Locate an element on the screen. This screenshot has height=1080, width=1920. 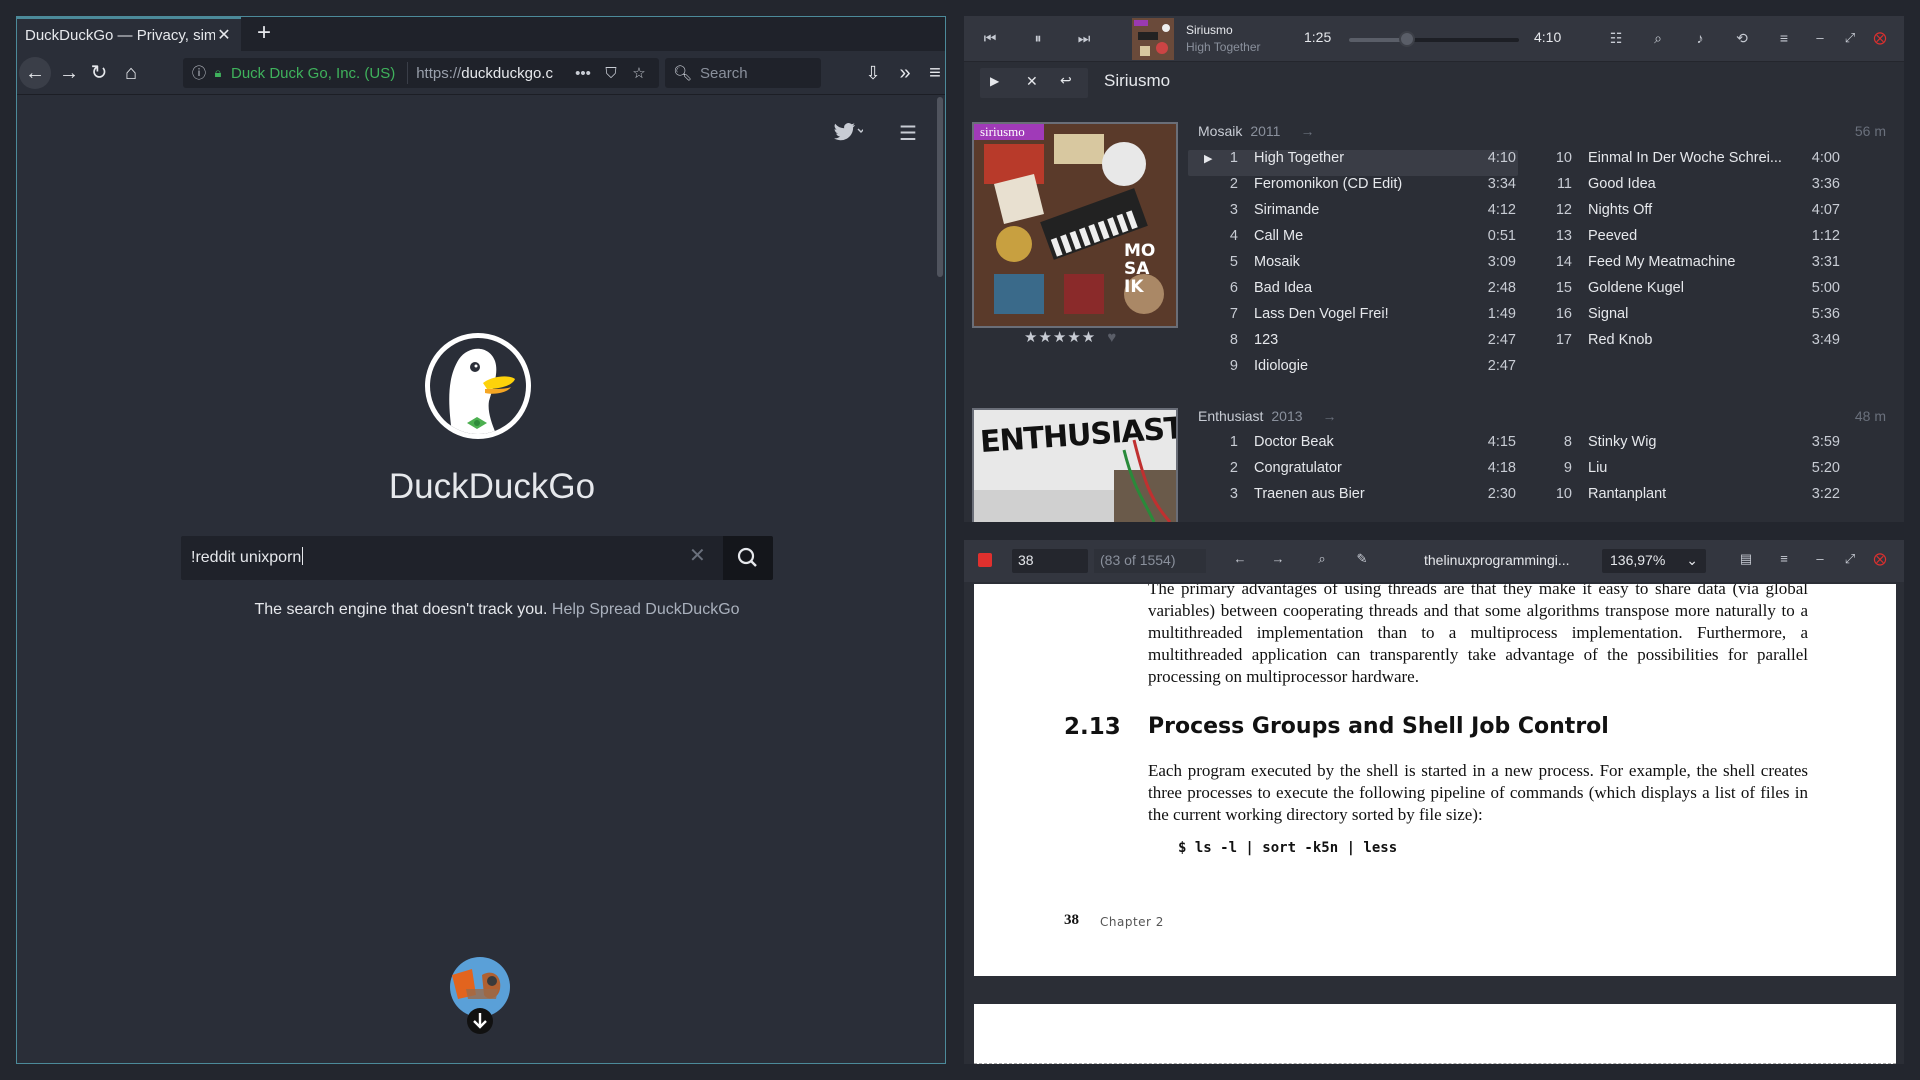
queue-controls: ▶ ✕ ↩ is located at coordinates (1034, 83).